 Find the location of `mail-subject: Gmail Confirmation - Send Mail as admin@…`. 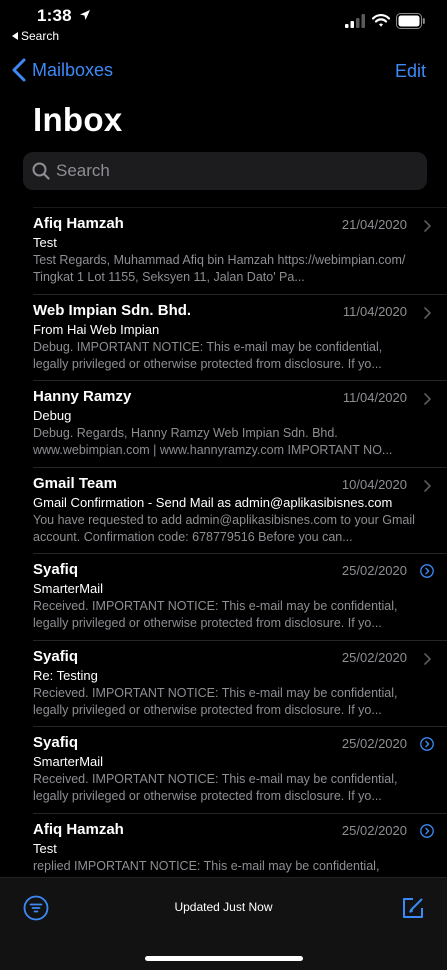

mail-subject: Gmail Confirmation - Send Mail as admin@… is located at coordinates (213, 502).